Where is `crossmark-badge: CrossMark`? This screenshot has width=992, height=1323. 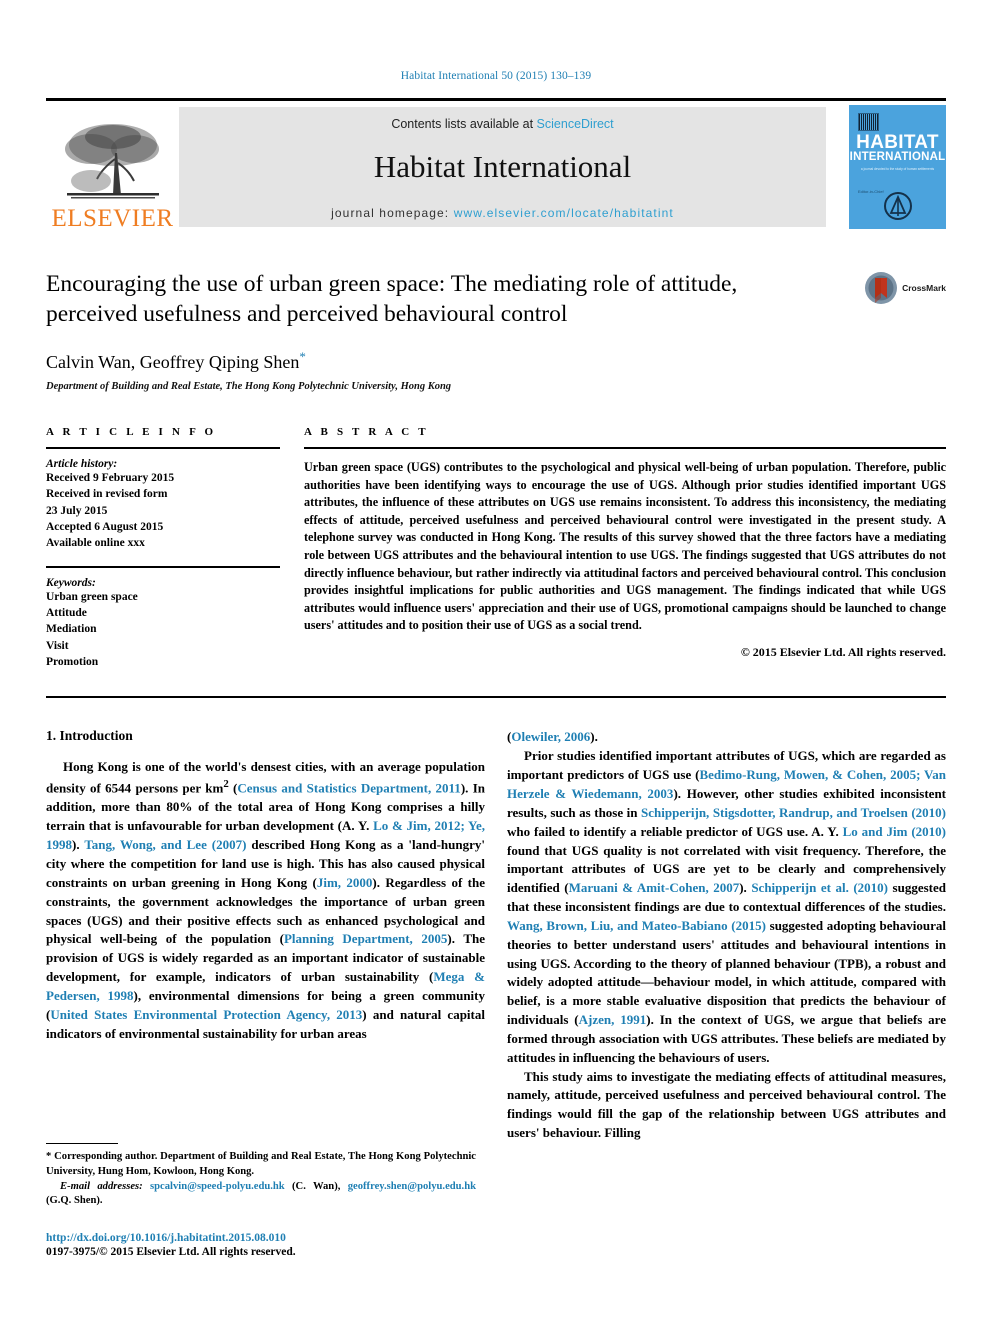
crossmark-badge: CrossMark is located at coordinates (905, 288).